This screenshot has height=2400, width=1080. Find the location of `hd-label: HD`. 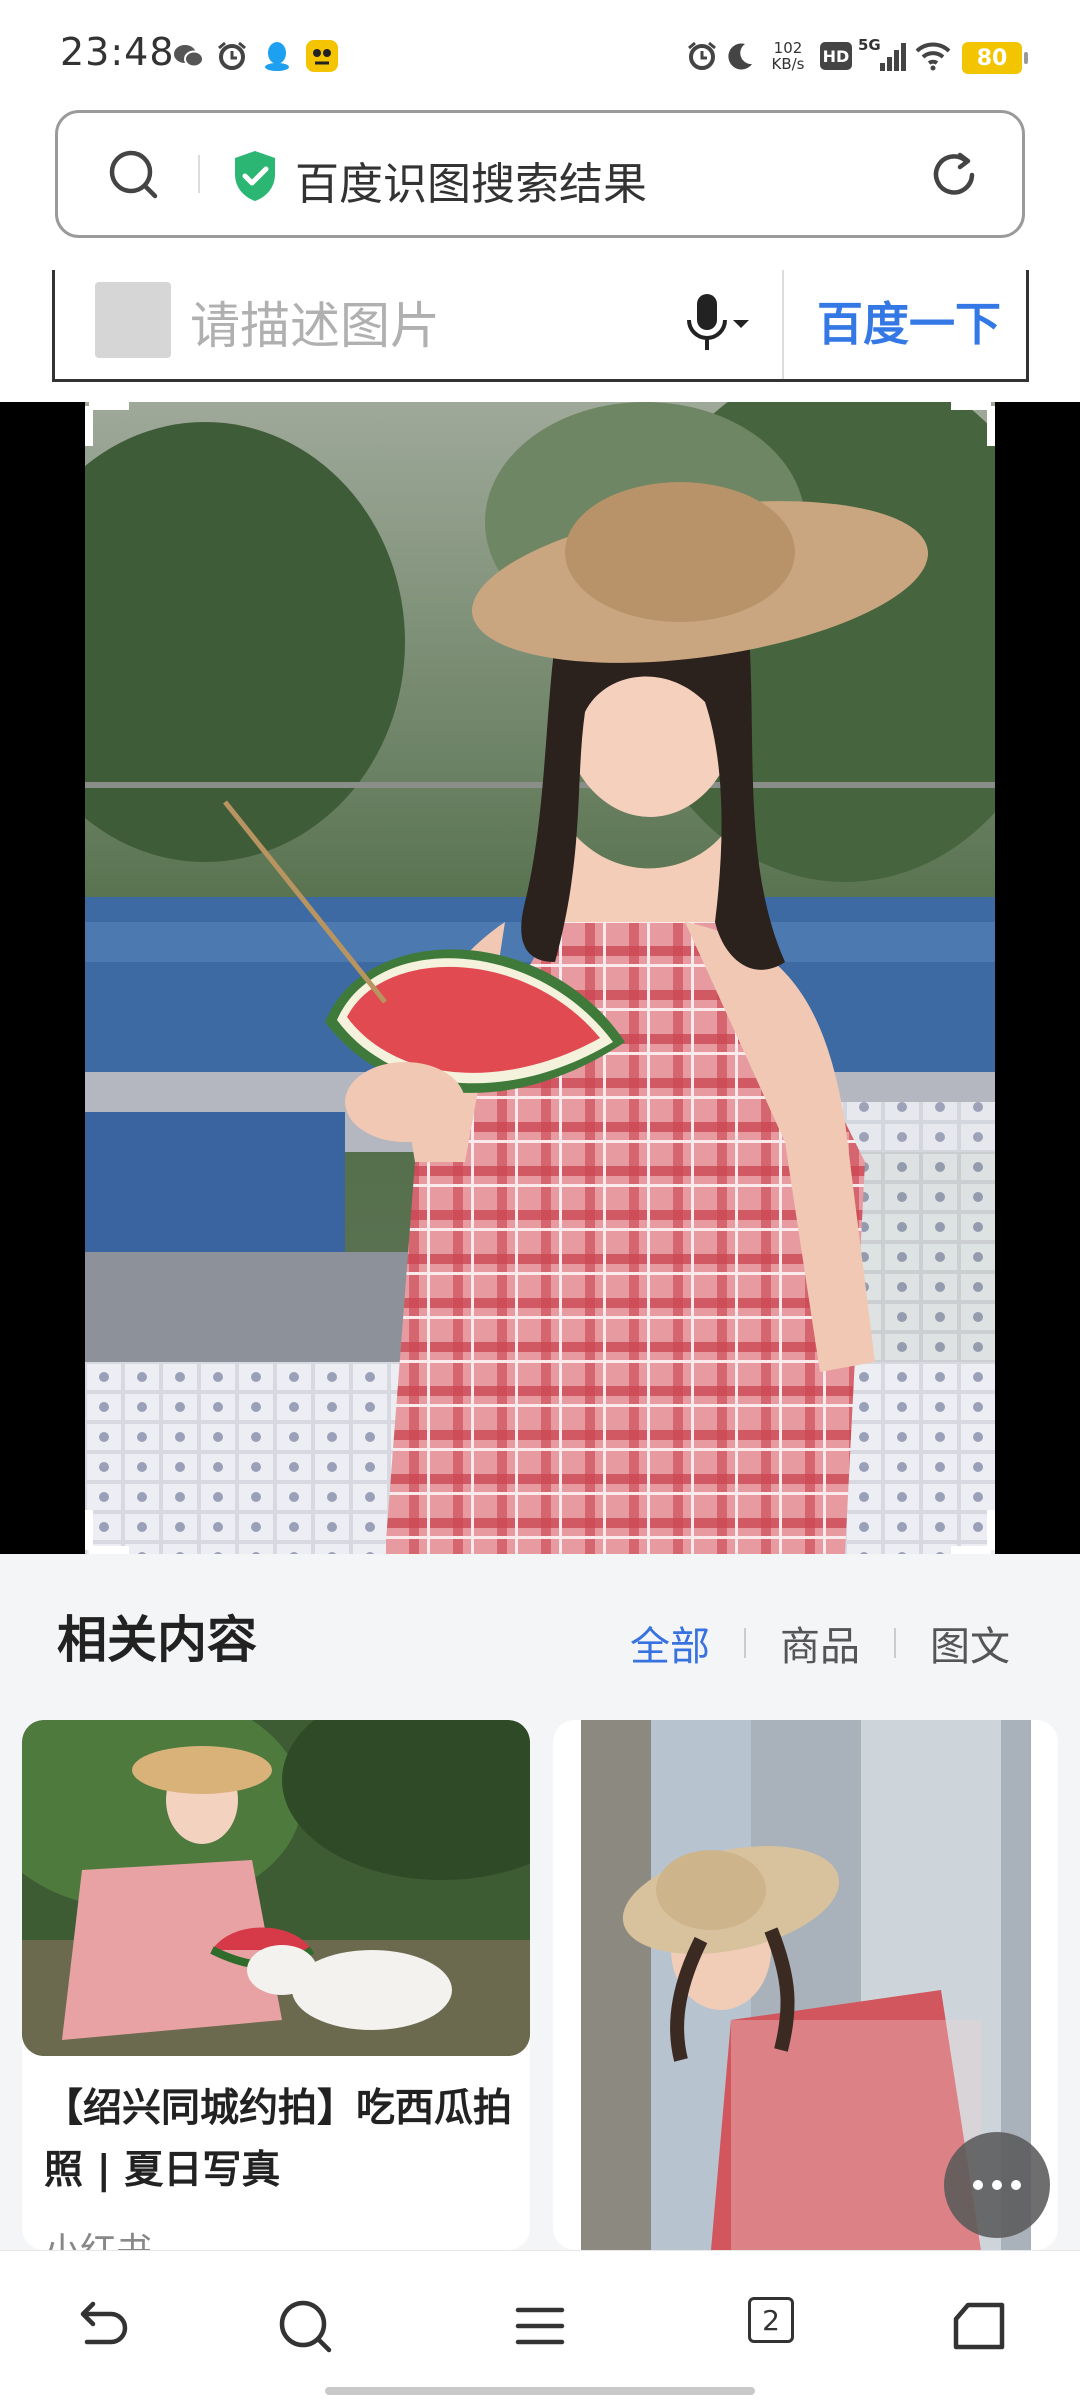

hd-label: HD is located at coordinates (836, 56).